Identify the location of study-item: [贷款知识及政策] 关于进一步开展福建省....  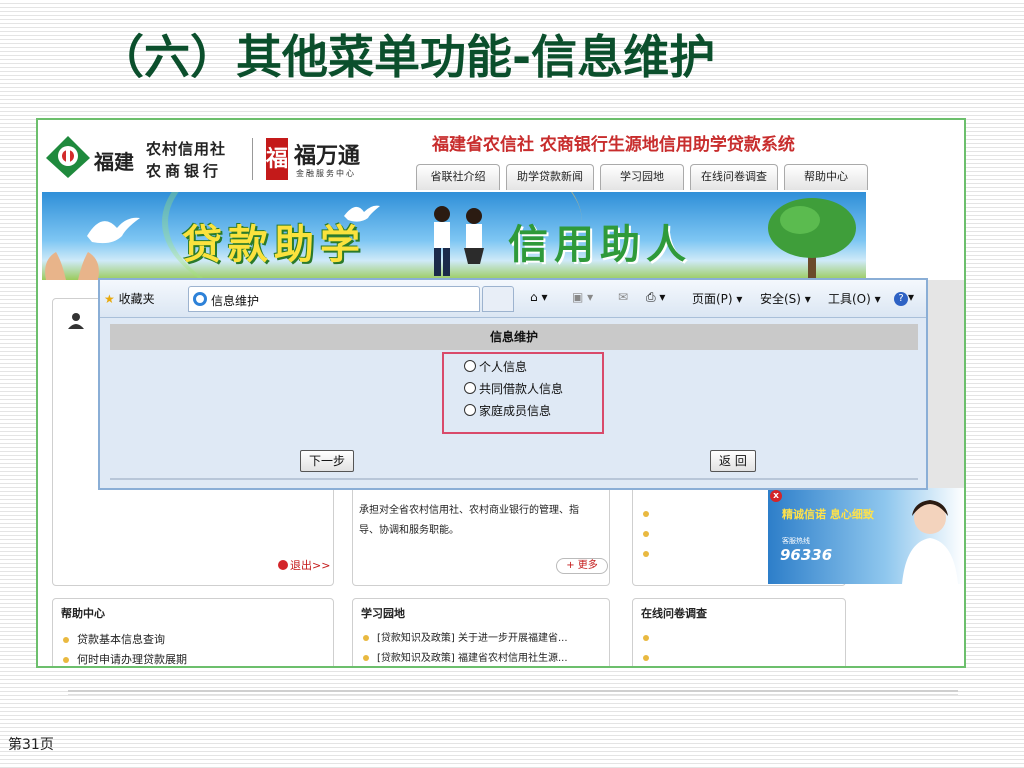
(465, 636).